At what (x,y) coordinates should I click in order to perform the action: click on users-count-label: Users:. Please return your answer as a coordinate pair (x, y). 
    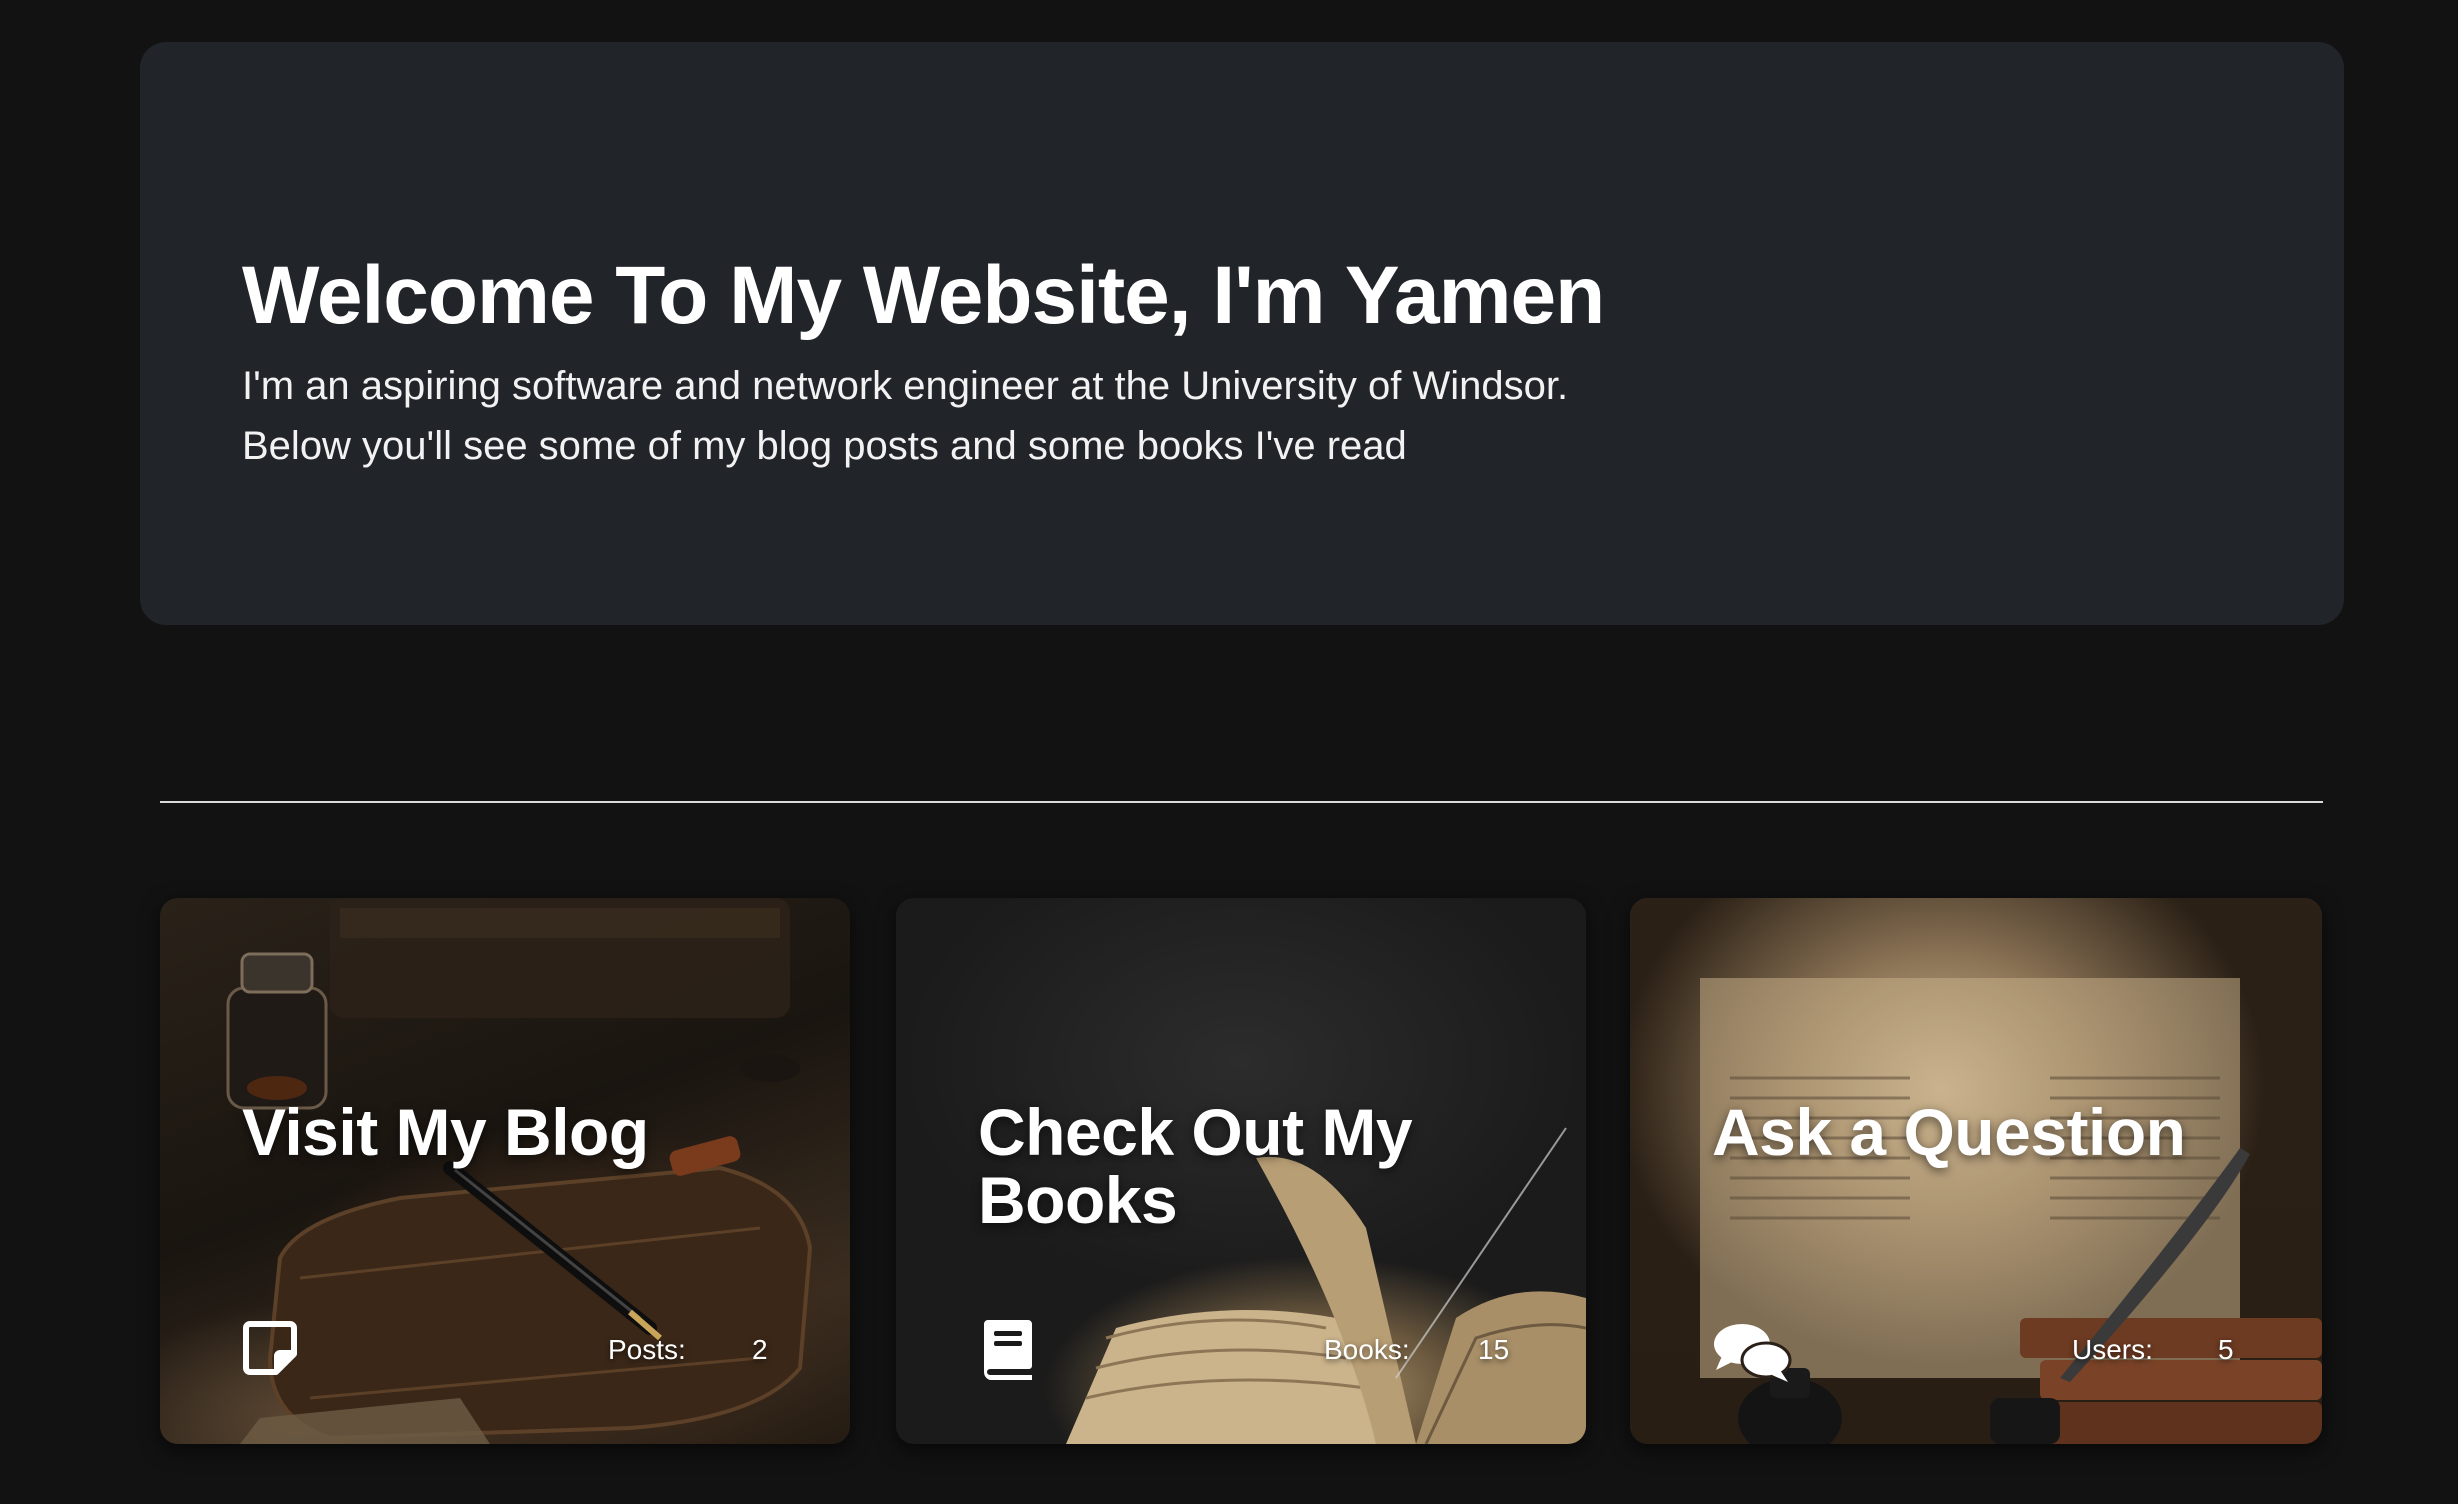
    Looking at the image, I should click on (2112, 1349).